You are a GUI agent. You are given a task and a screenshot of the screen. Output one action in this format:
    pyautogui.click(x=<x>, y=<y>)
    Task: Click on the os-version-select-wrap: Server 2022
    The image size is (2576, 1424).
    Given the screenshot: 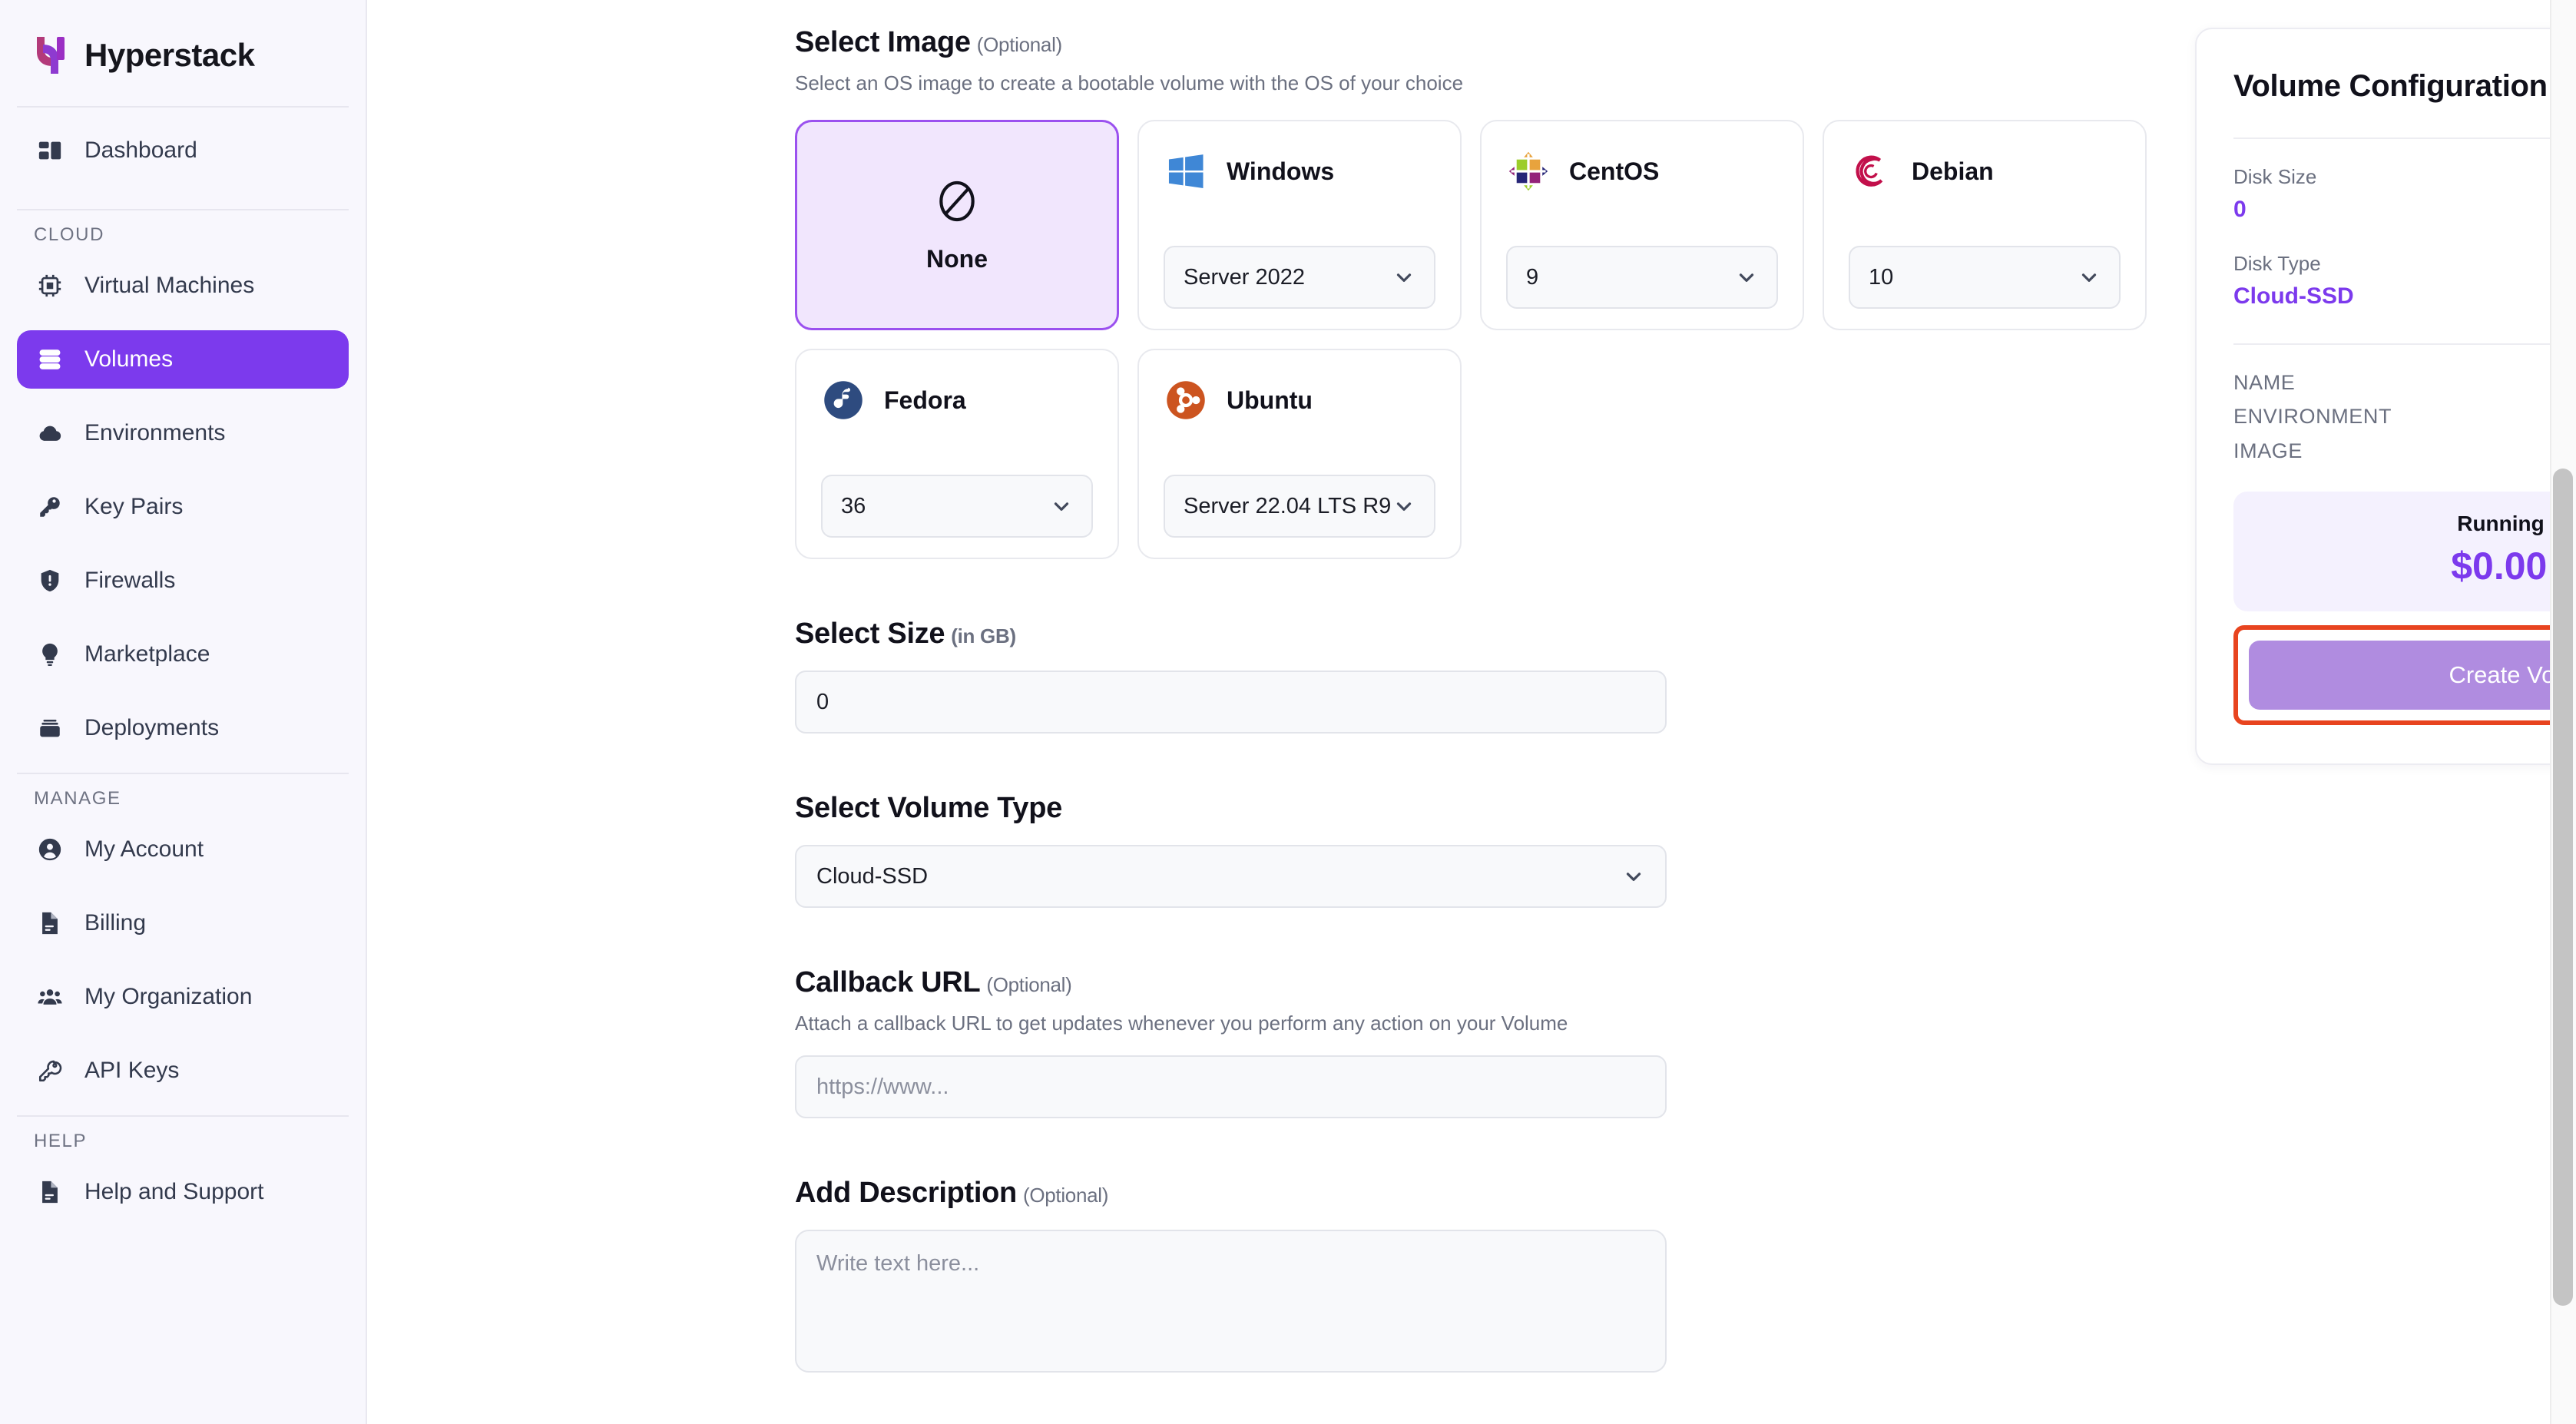 What is the action you would take?
    pyautogui.click(x=1300, y=277)
    